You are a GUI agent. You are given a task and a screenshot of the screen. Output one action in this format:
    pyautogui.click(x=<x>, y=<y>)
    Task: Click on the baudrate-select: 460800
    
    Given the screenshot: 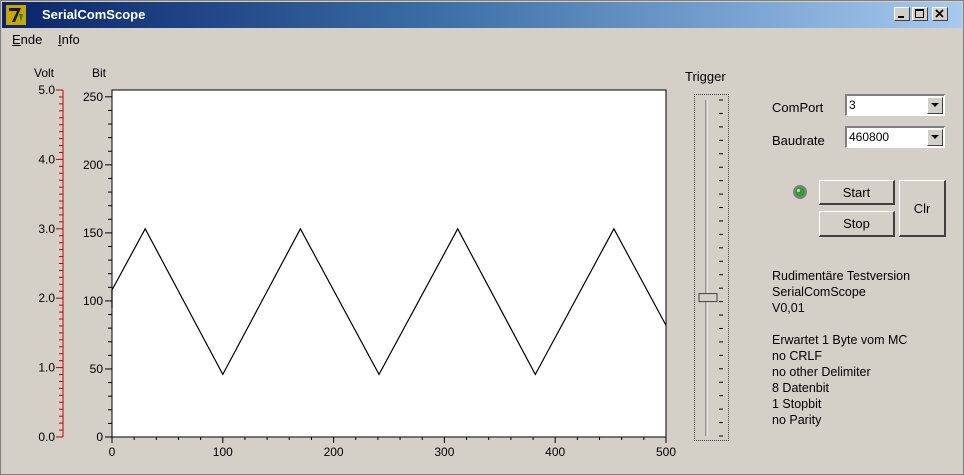 What is the action you would take?
    pyautogui.click(x=895, y=137)
    